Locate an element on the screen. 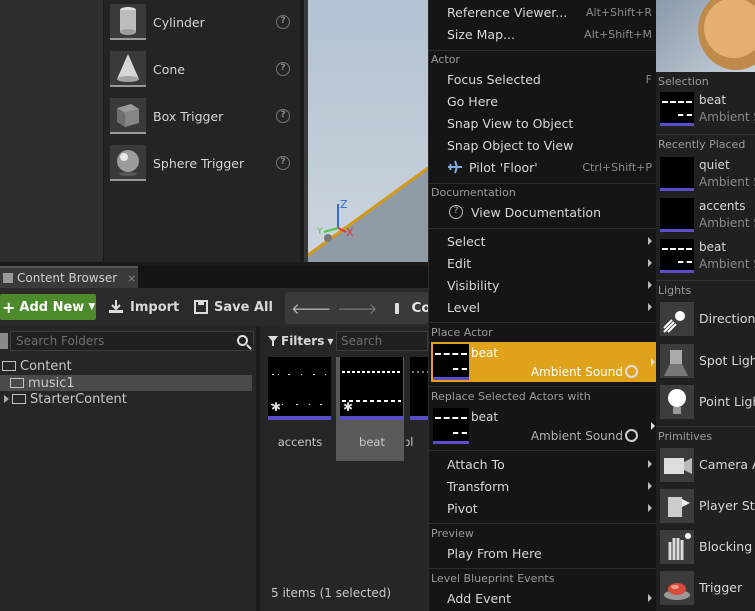 The width and height of the screenshot is (755, 611). asset-tile-partial: bl is located at coordinates (417, 409).